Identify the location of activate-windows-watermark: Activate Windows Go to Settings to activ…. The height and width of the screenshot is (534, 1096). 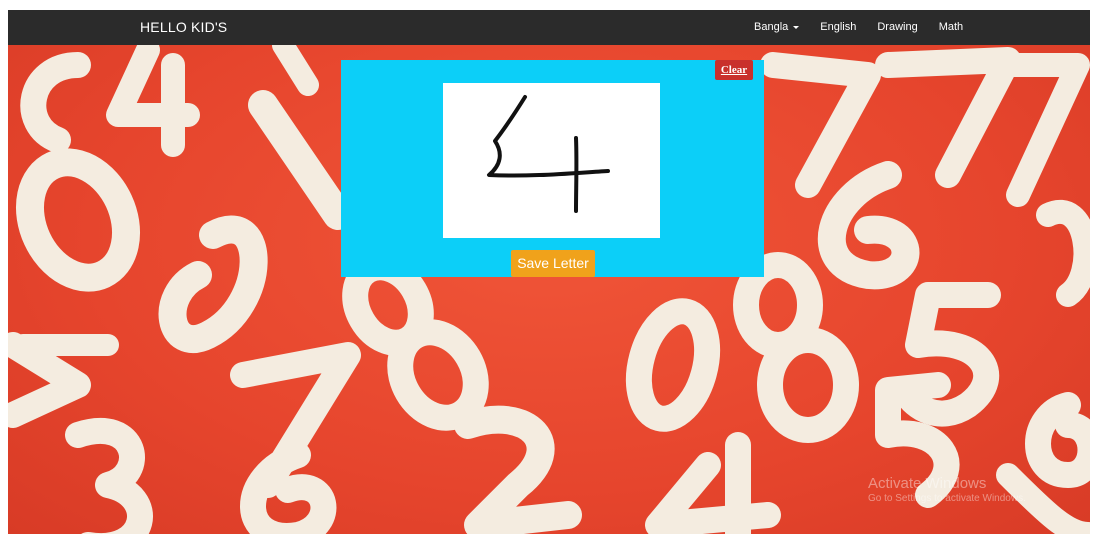
(947, 489).